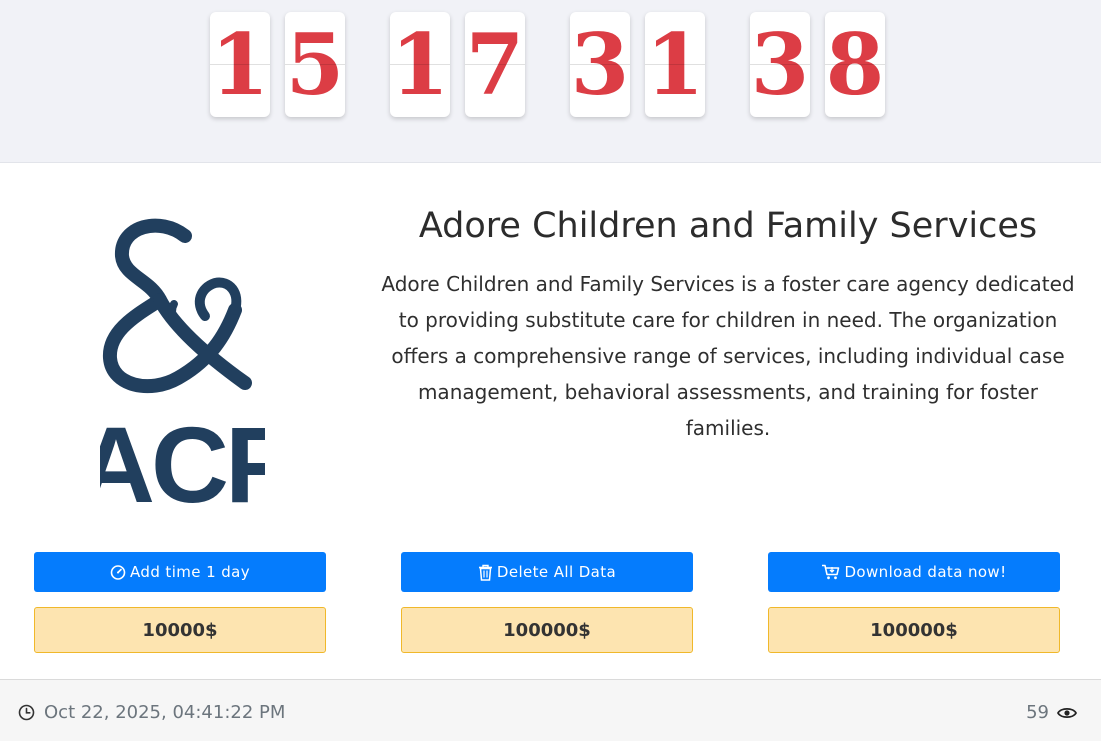 This screenshot has width=1101, height=741. I want to click on delete-all-data-price: 100000$, so click(547, 630).